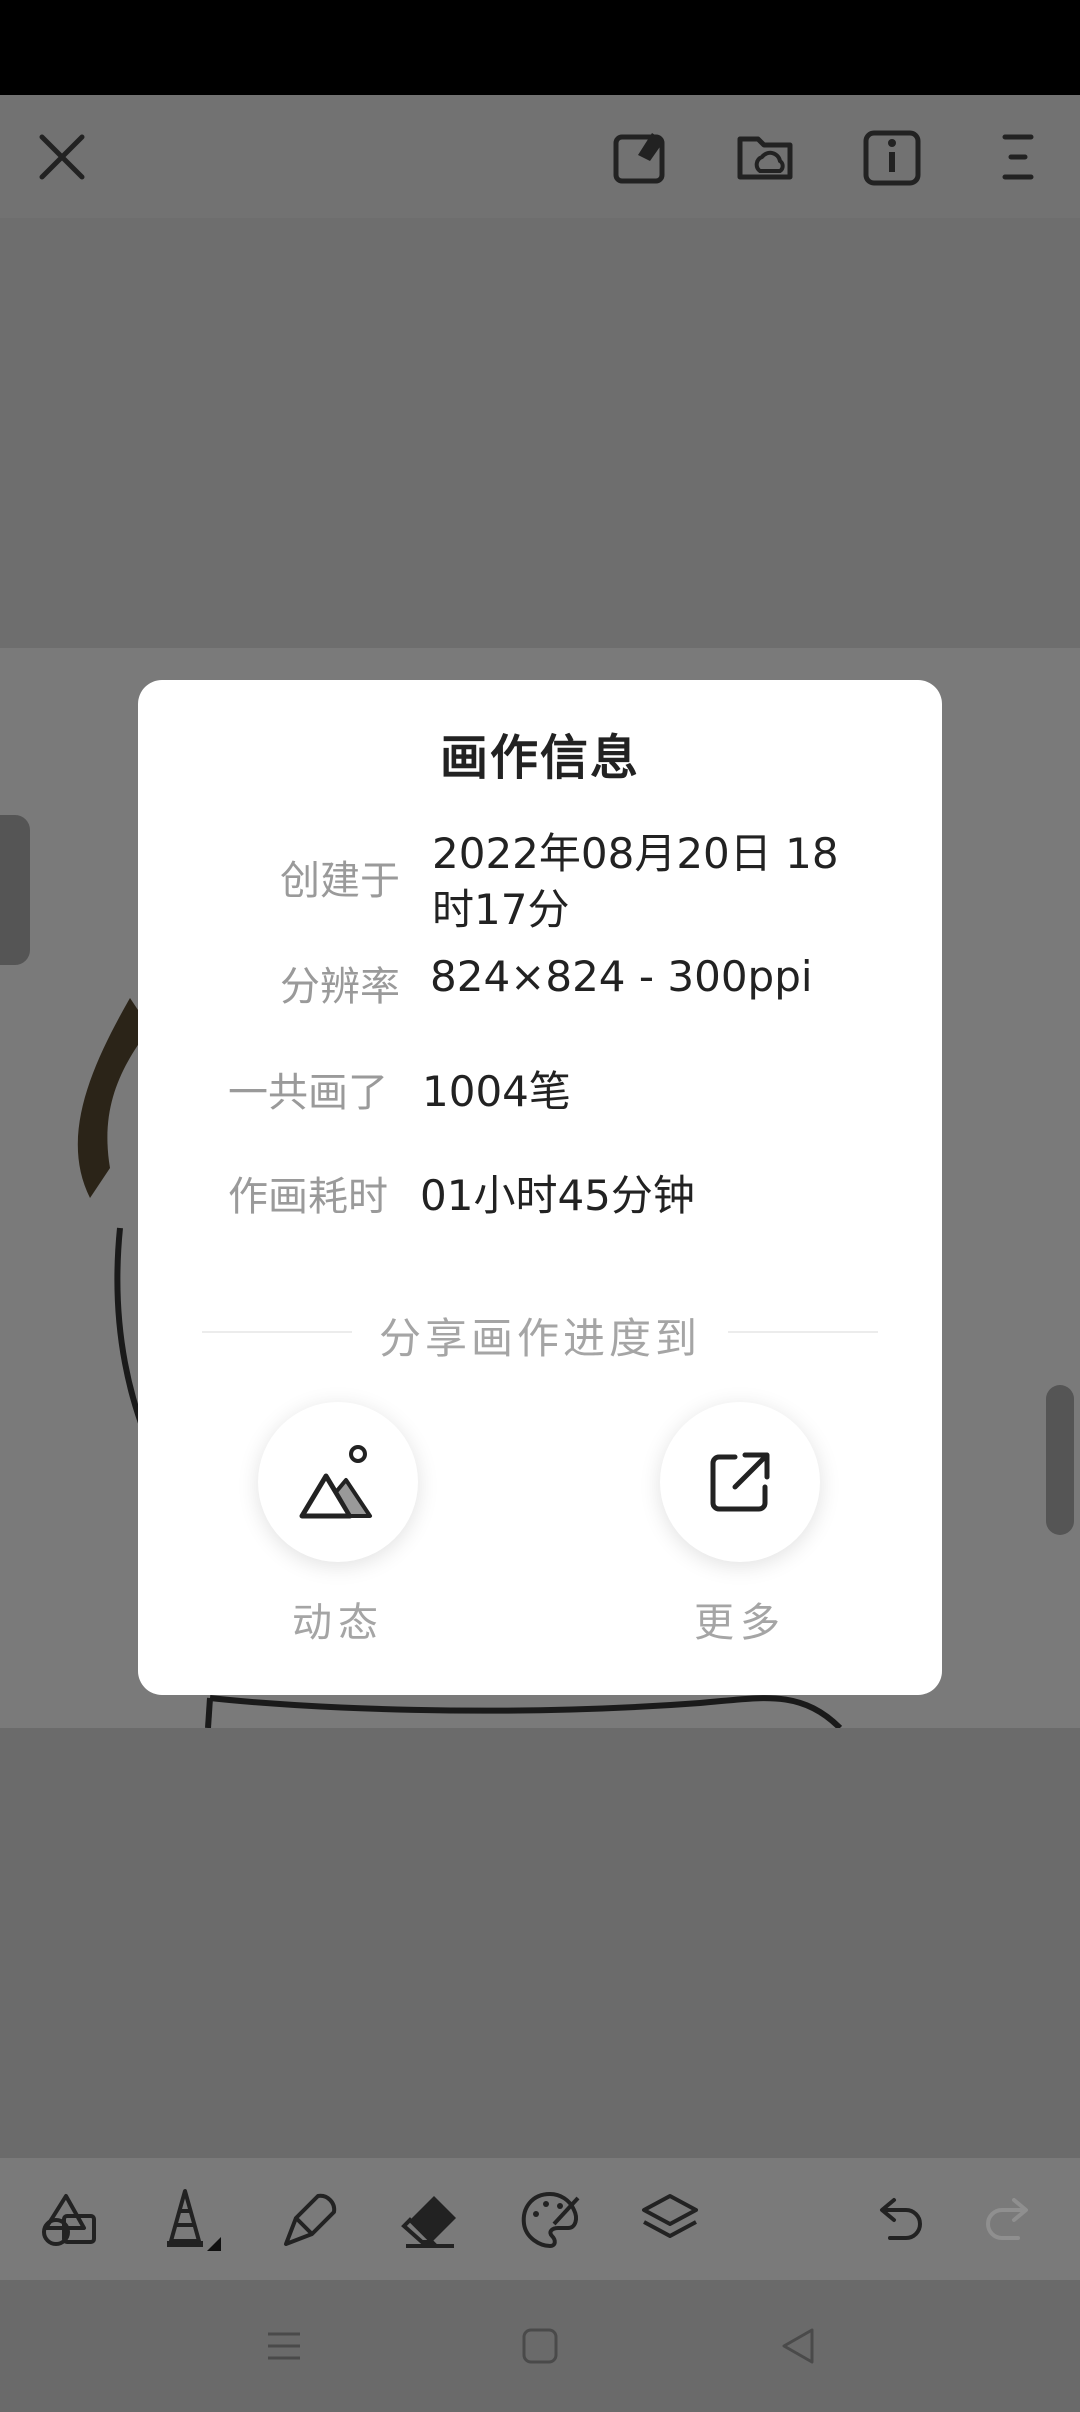 This screenshot has height=2412, width=1080. I want to click on share-title: 分享画作进度到, so click(539, 1338).